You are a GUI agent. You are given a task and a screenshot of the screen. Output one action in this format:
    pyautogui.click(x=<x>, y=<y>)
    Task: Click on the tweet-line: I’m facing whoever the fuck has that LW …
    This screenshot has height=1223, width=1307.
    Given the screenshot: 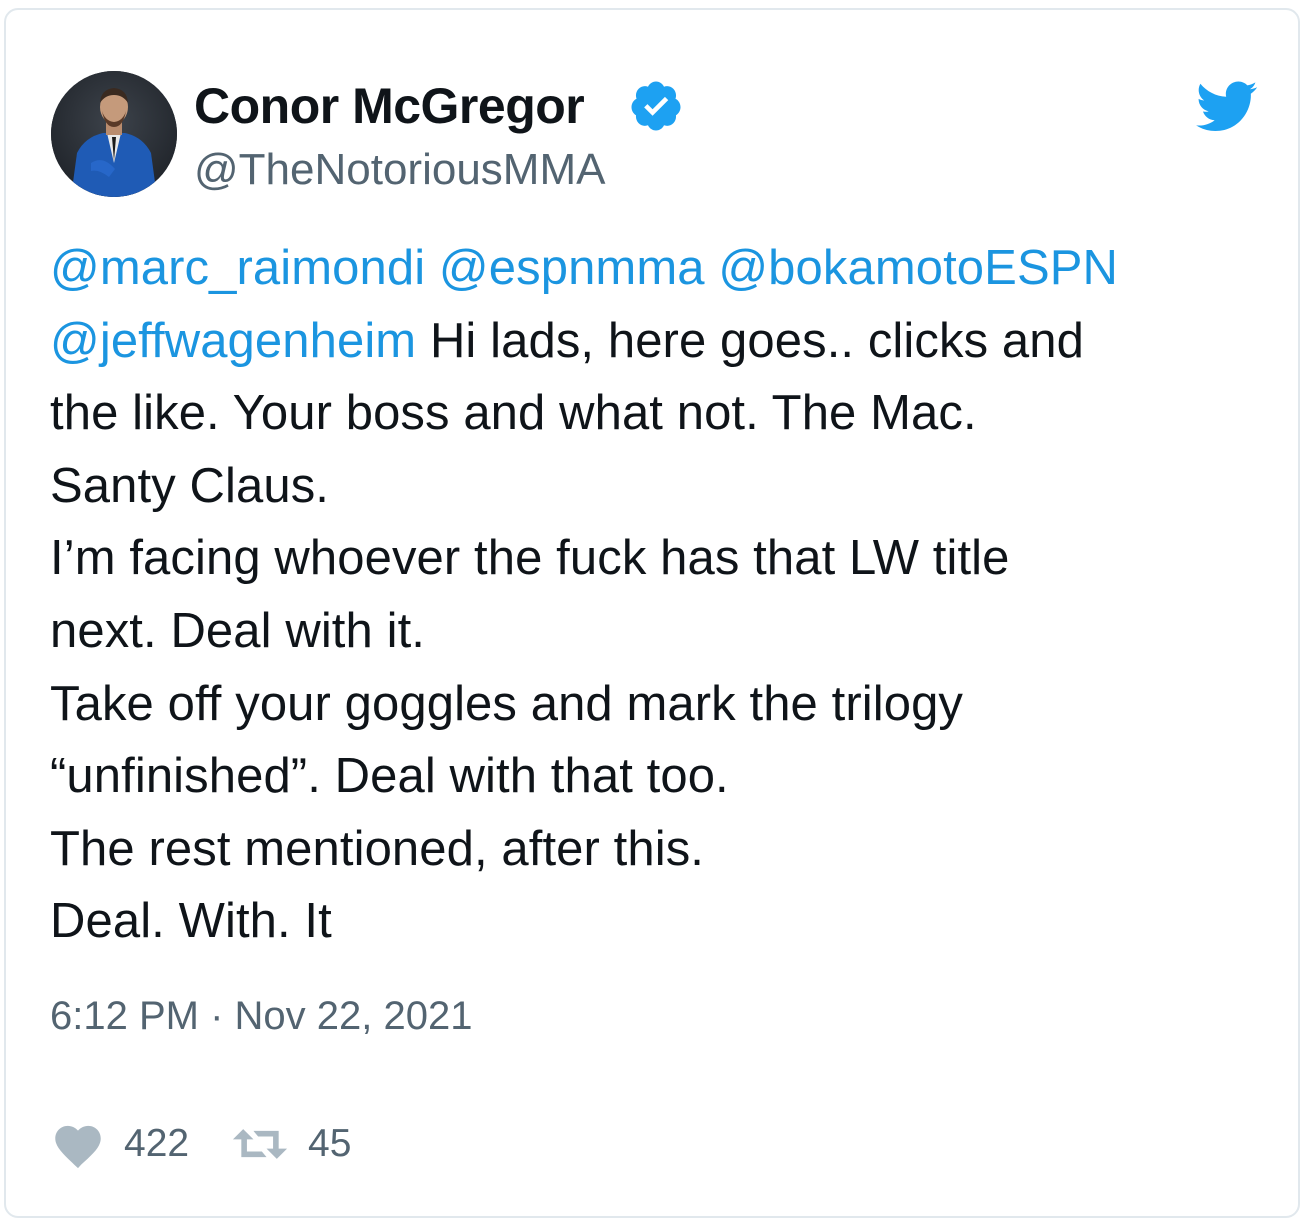 What is the action you would take?
    pyautogui.click(x=665, y=558)
    